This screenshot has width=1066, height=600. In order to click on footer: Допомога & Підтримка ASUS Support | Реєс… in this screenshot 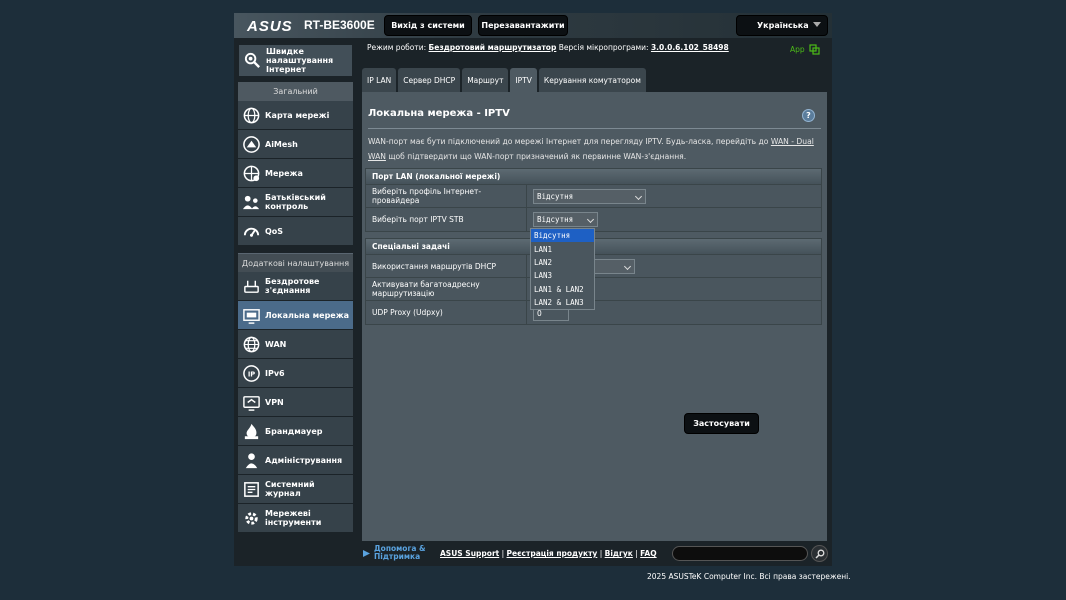, I will do `click(533, 554)`.